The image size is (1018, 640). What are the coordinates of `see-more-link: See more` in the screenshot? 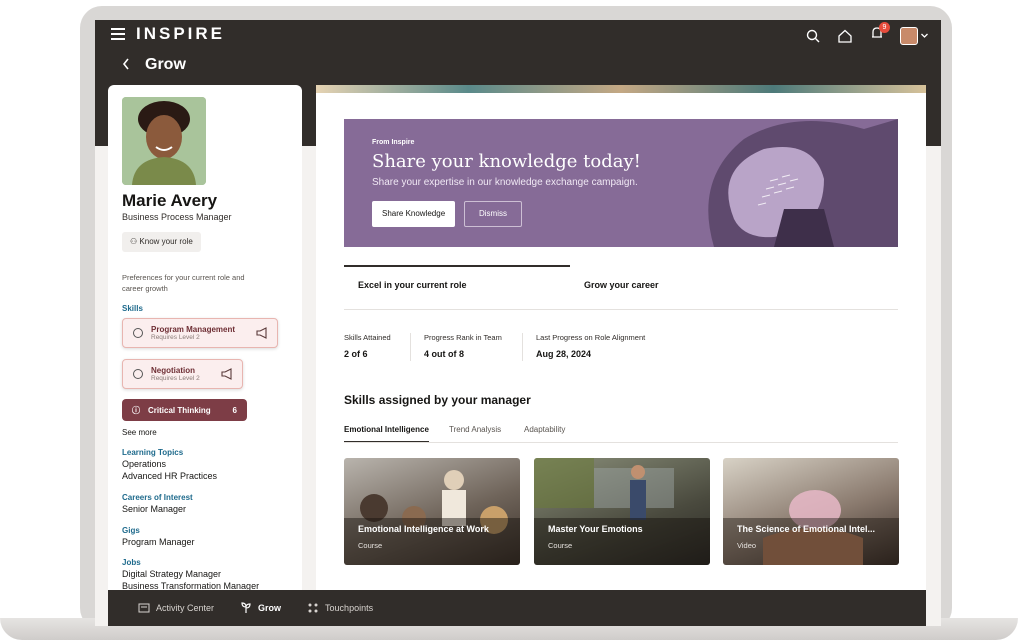 It's located at (139, 432).